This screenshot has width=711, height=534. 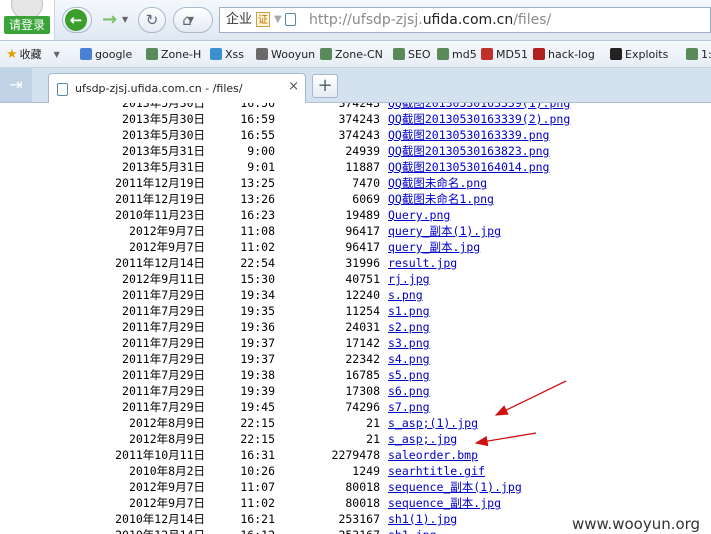 I want to click on file-link: sh1.jpg, so click(x=412, y=530).